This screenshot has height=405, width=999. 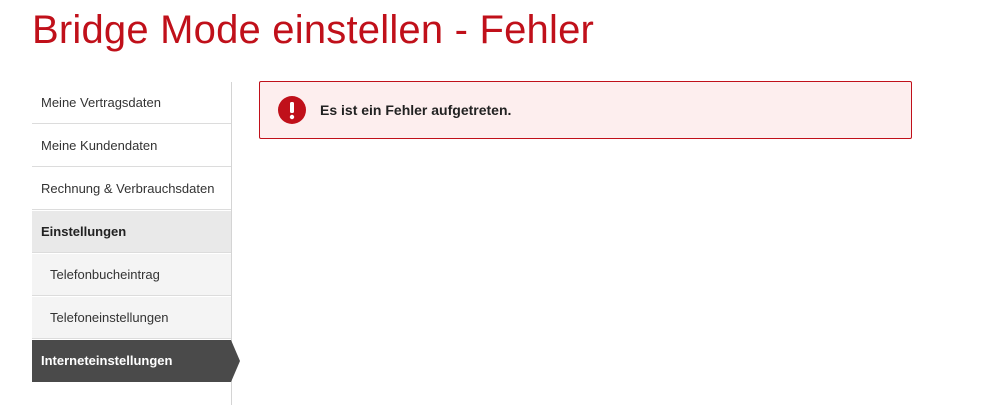 What do you see at coordinates (107, 360) in the screenshot?
I see `sidebar-item-label: Interneteinstellungen` at bounding box center [107, 360].